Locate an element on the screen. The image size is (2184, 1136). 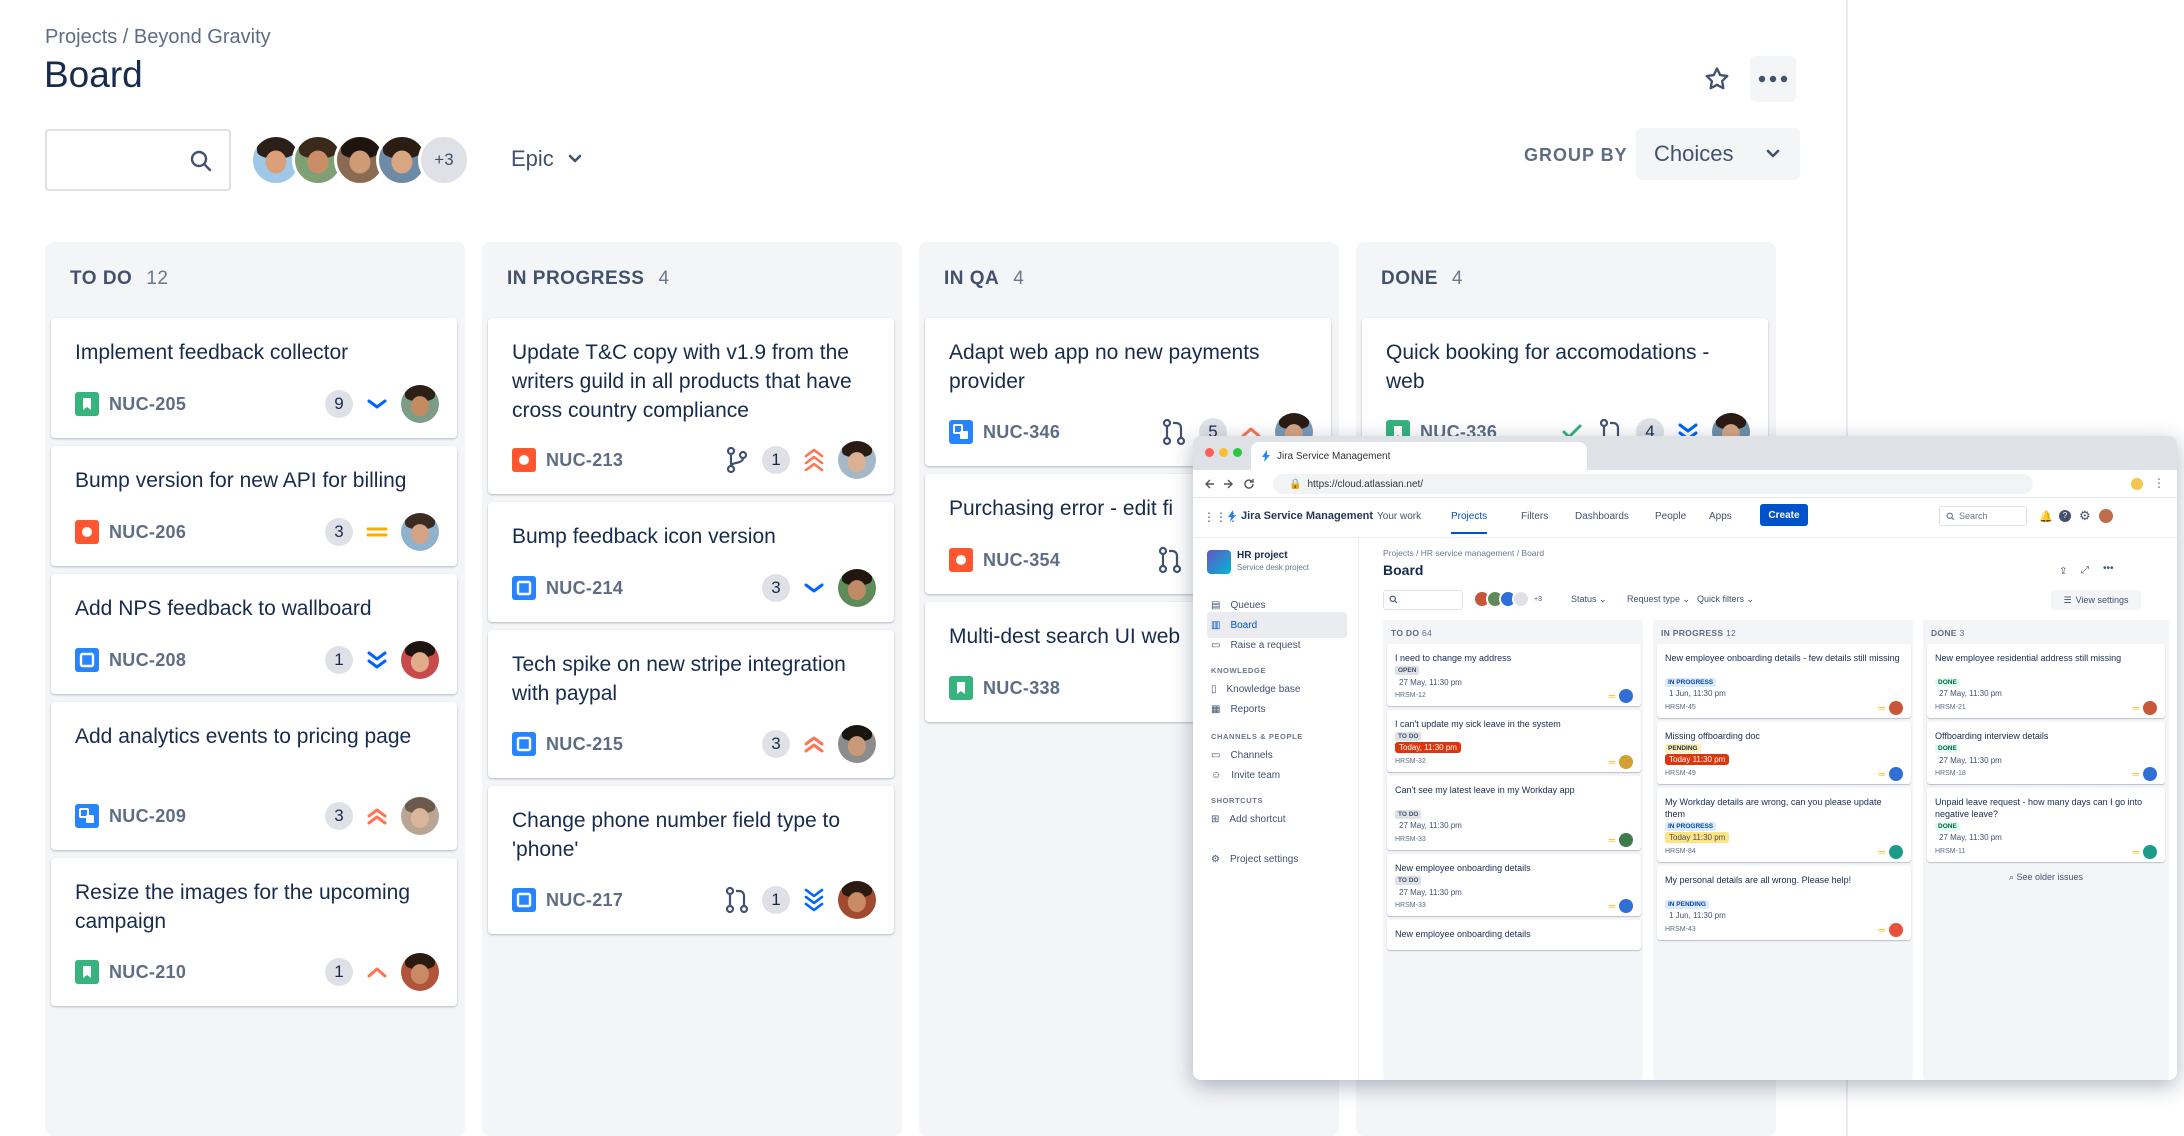
issue-key: NUC-208 is located at coordinates (147, 660).